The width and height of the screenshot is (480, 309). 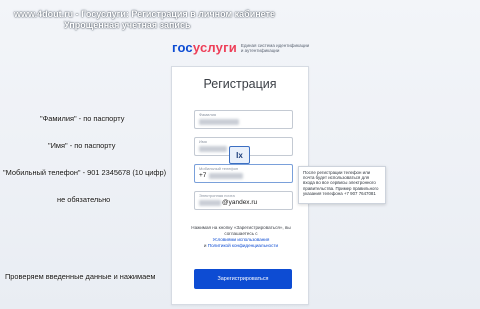 I want to click on surname-value-blurred, so click(x=219, y=122).